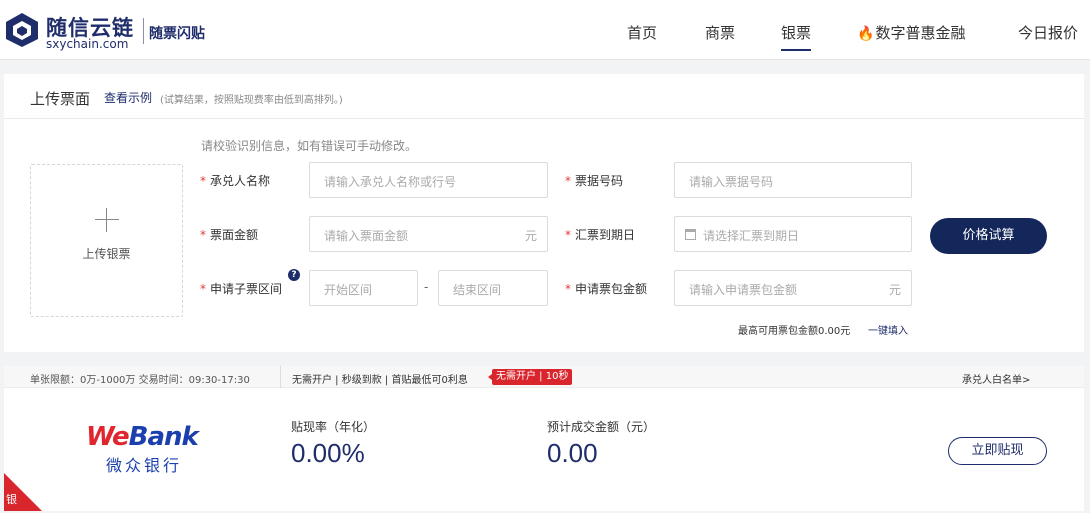  Describe the element at coordinates (743, 290) in the screenshot. I see `package-amount-placeholder: 请输入申请票包金额` at that location.